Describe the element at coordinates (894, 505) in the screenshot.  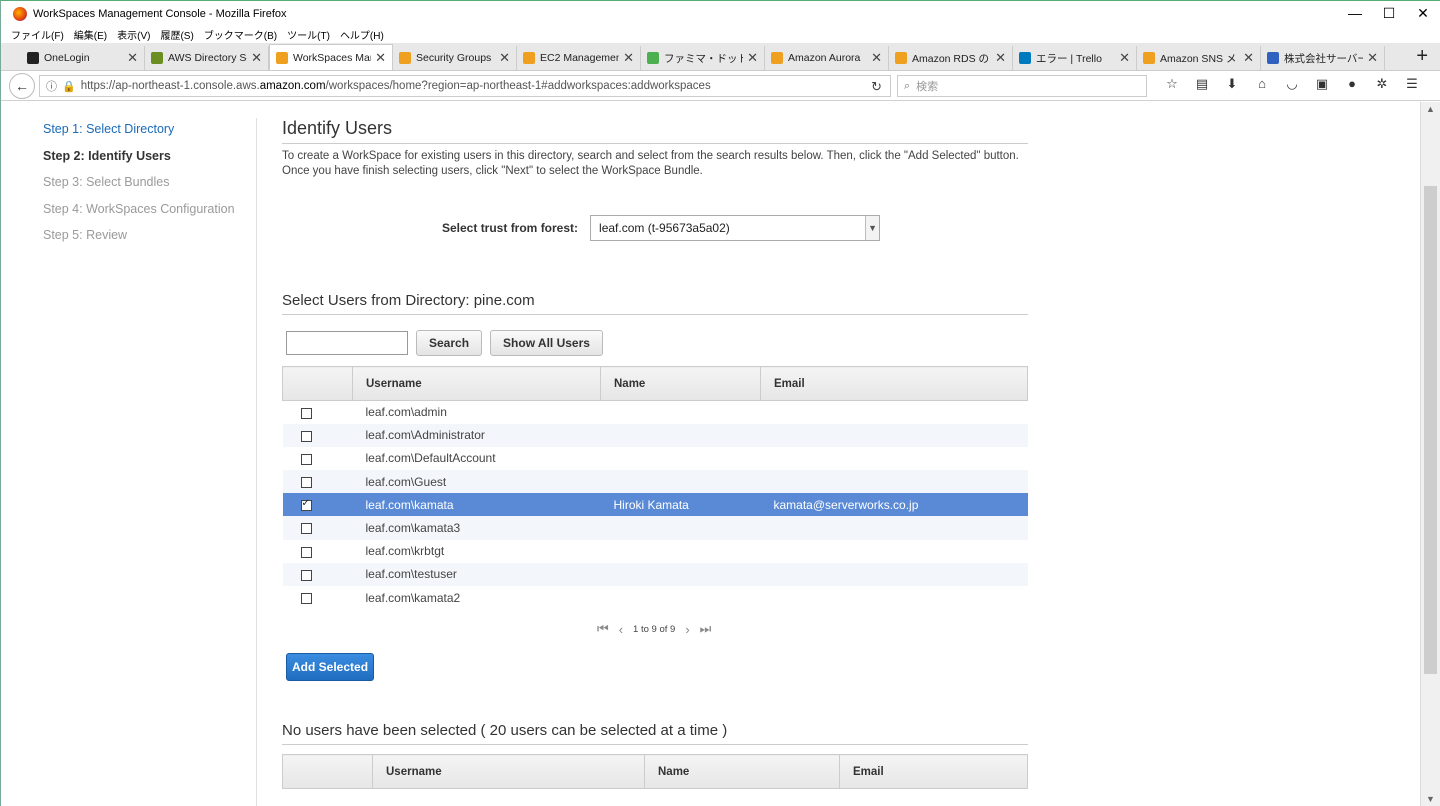
I see `email-cell: kamata@serverworks.co.jp` at that location.